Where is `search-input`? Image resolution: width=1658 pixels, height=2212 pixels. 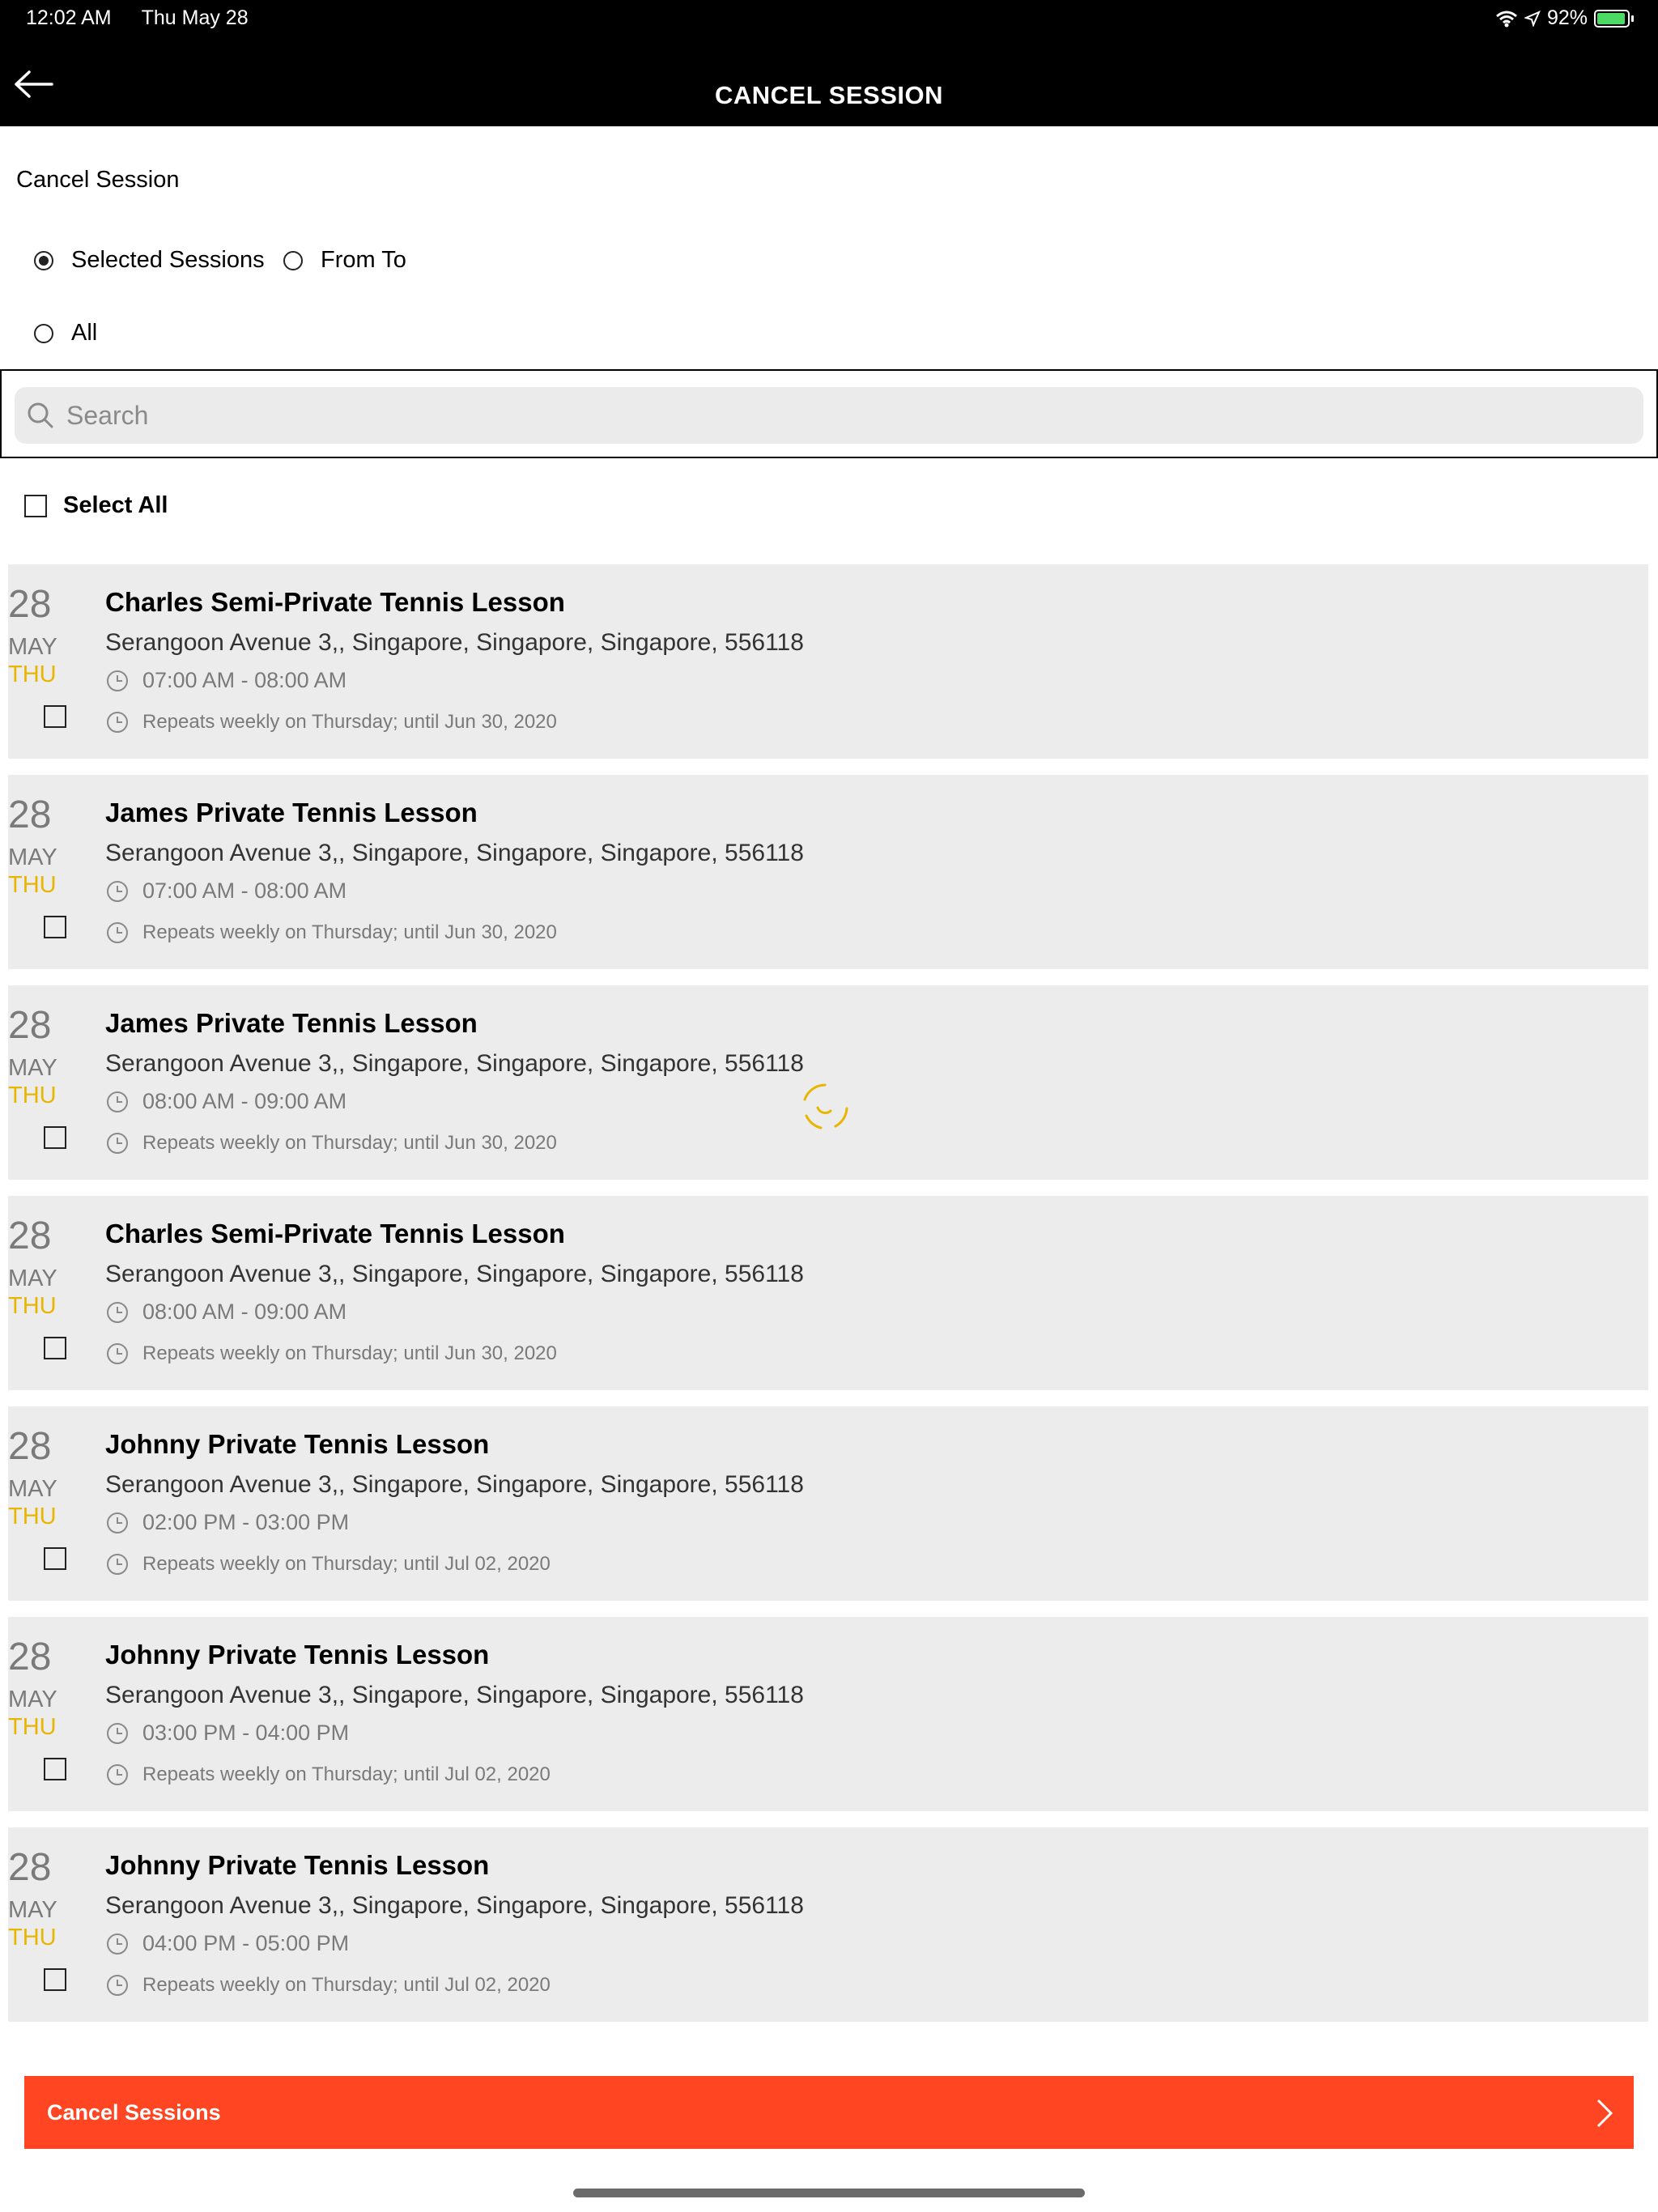 search-input is located at coordinates (854, 416).